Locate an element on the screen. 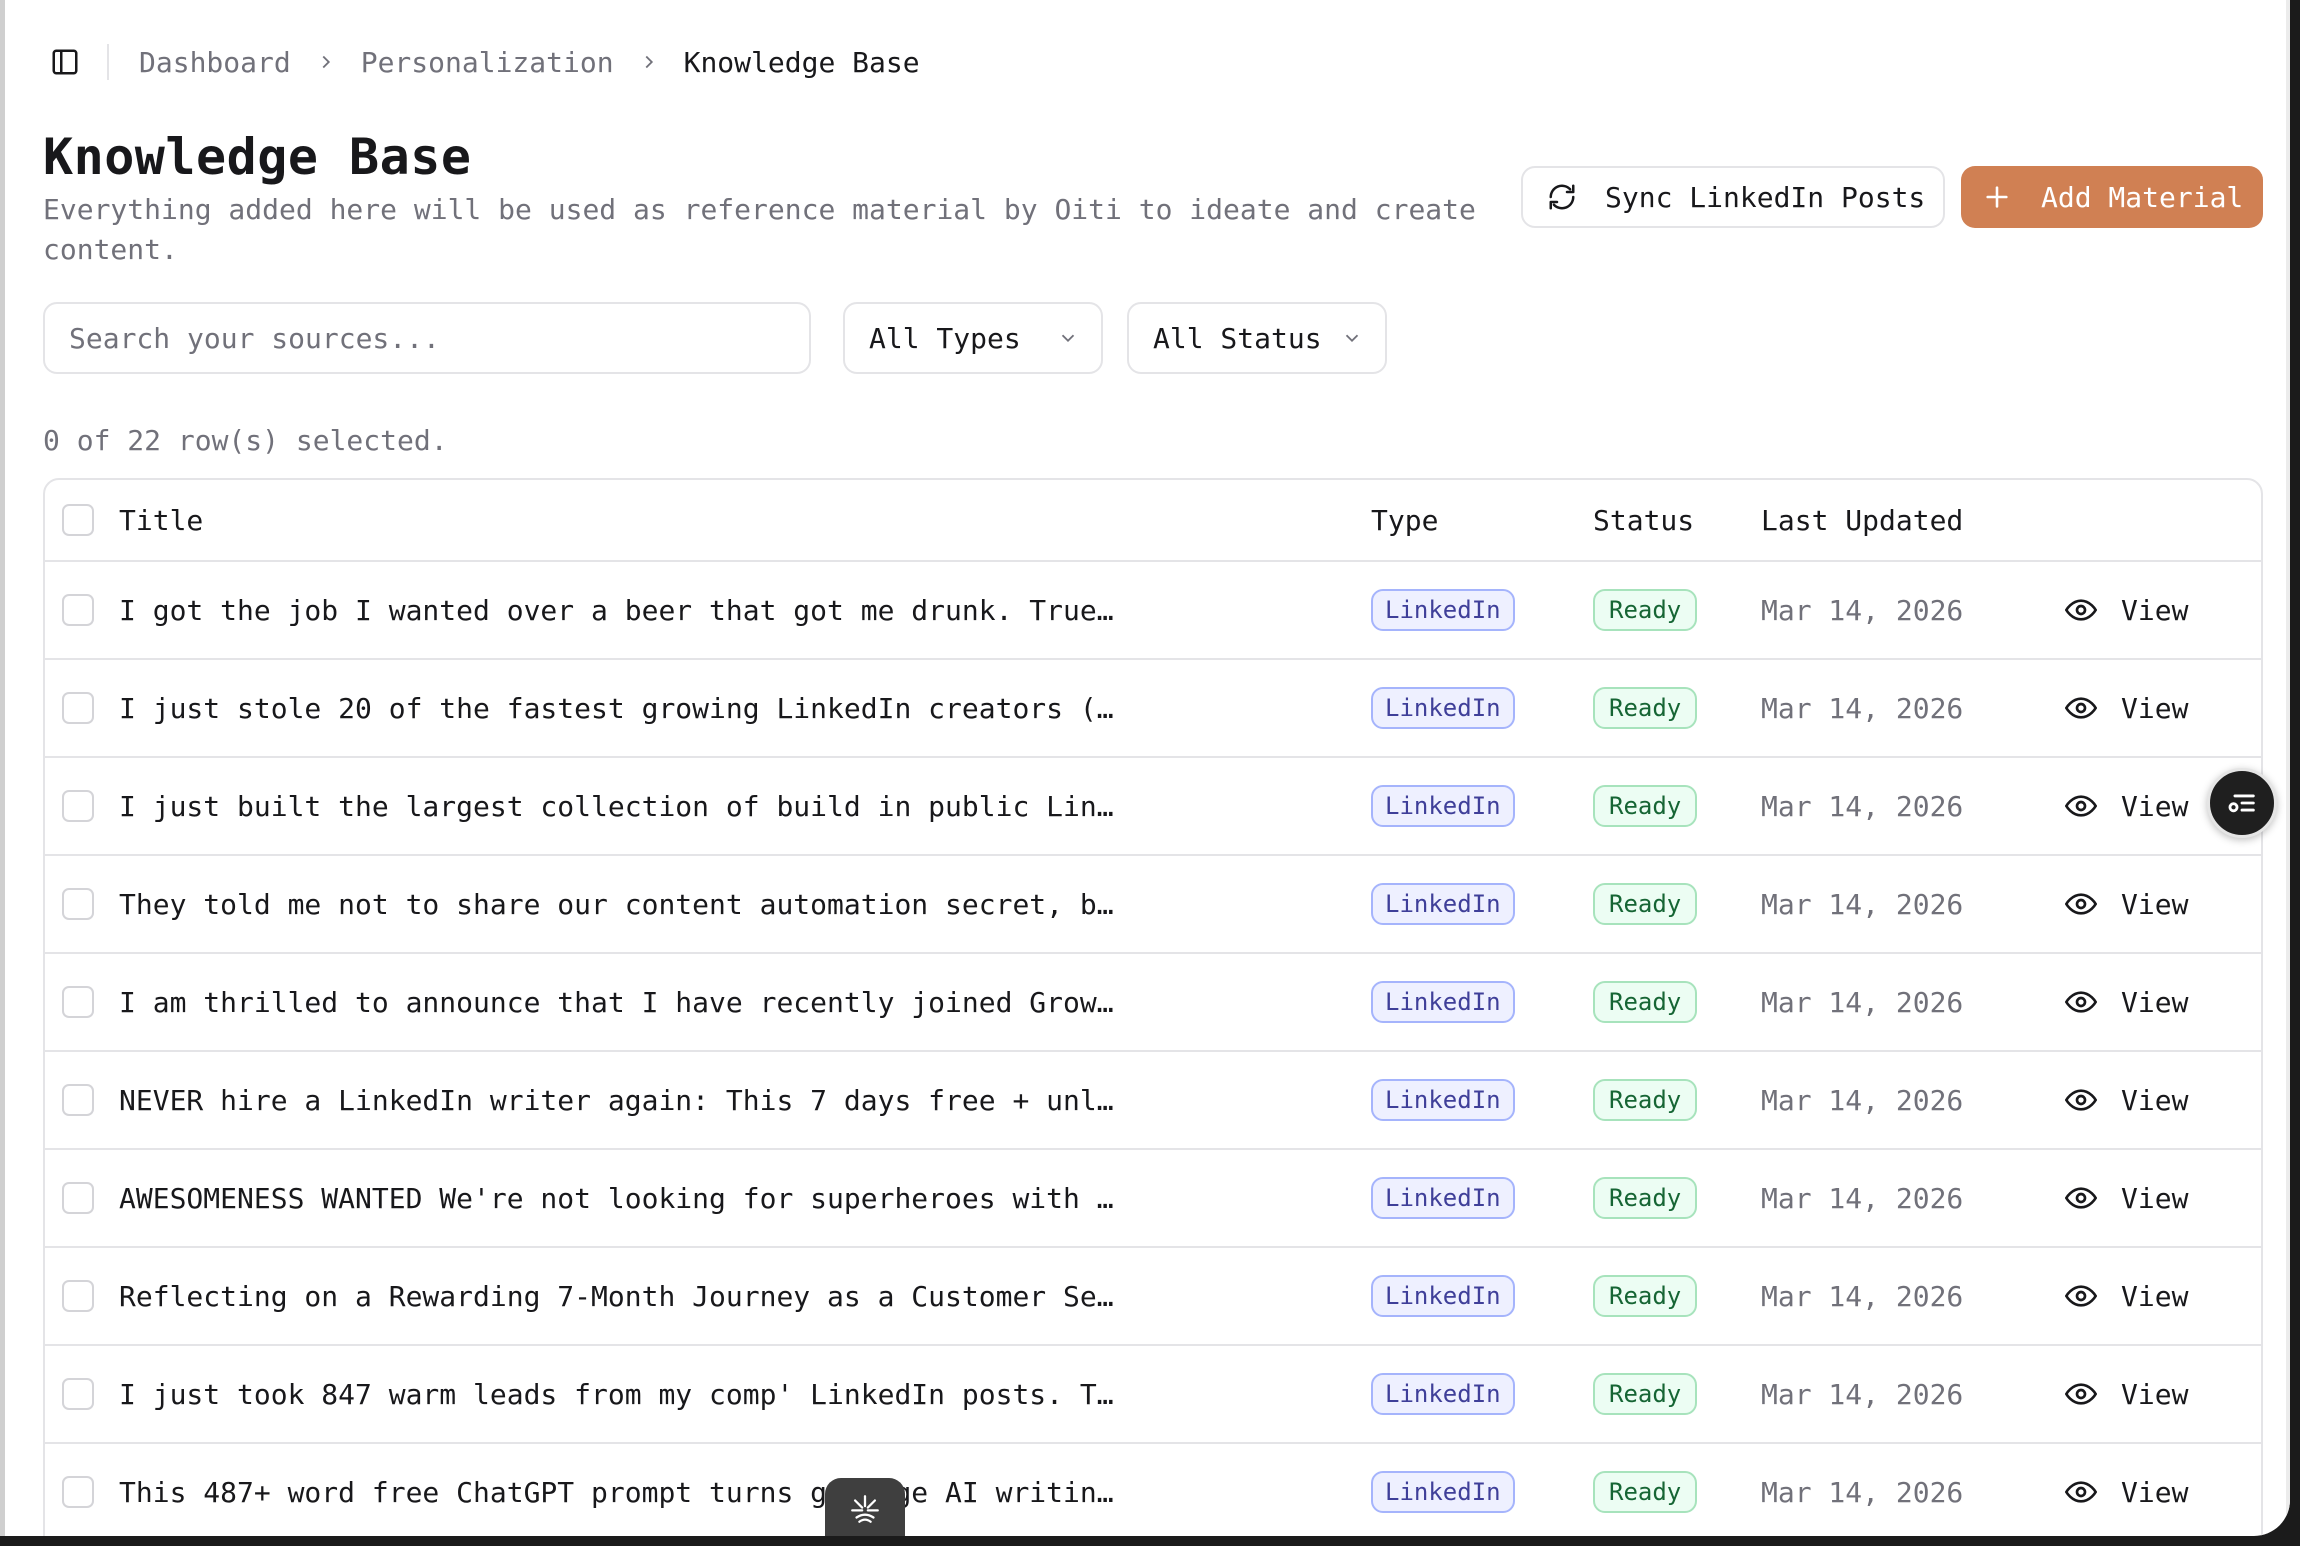 Image resolution: width=2300 pixels, height=1546 pixels. breadcrumb-personalization: Personalization is located at coordinates (487, 62).